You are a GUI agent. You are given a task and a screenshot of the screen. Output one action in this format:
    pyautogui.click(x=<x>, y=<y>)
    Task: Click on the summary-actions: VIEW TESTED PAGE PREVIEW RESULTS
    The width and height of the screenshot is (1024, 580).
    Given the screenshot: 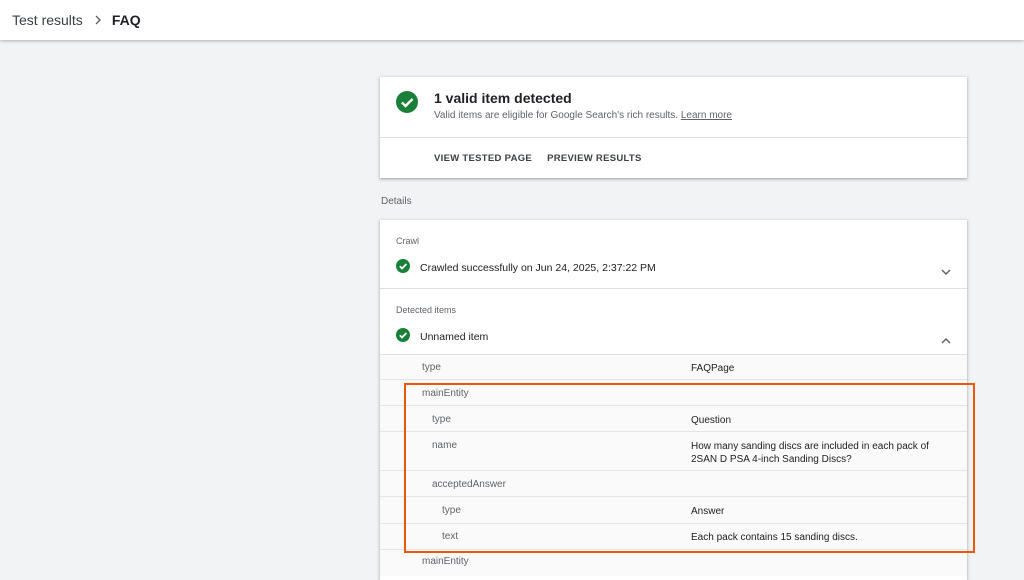 What is the action you would take?
    pyautogui.click(x=538, y=158)
    